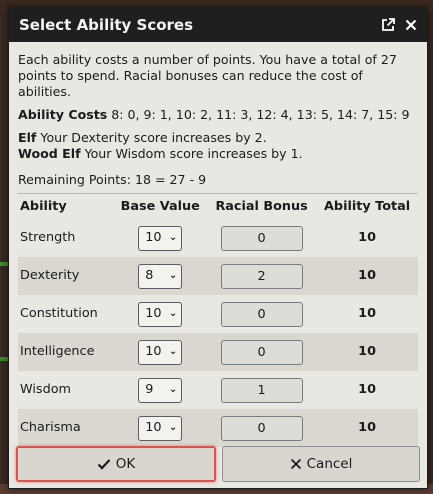 This screenshot has height=494, width=433. What do you see at coordinates (218, 25) in the screenshot?
I see `dialog-titlebar: Select Ability Scores` at bounding box center [218, 25].